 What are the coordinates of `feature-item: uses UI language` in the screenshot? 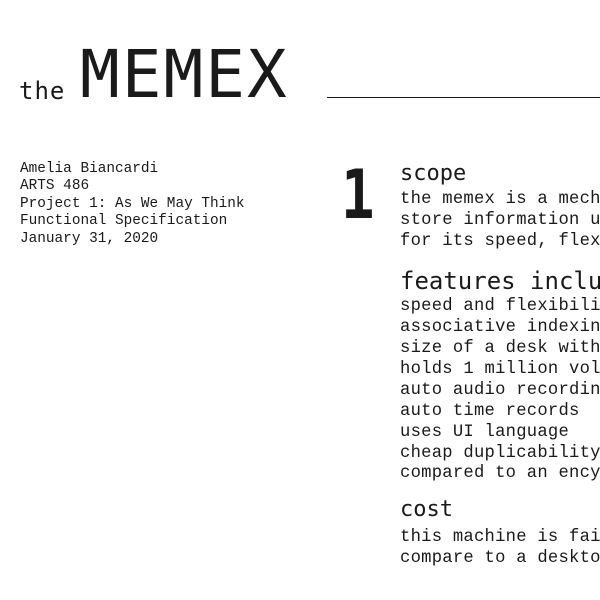 It's located at (485, 432).